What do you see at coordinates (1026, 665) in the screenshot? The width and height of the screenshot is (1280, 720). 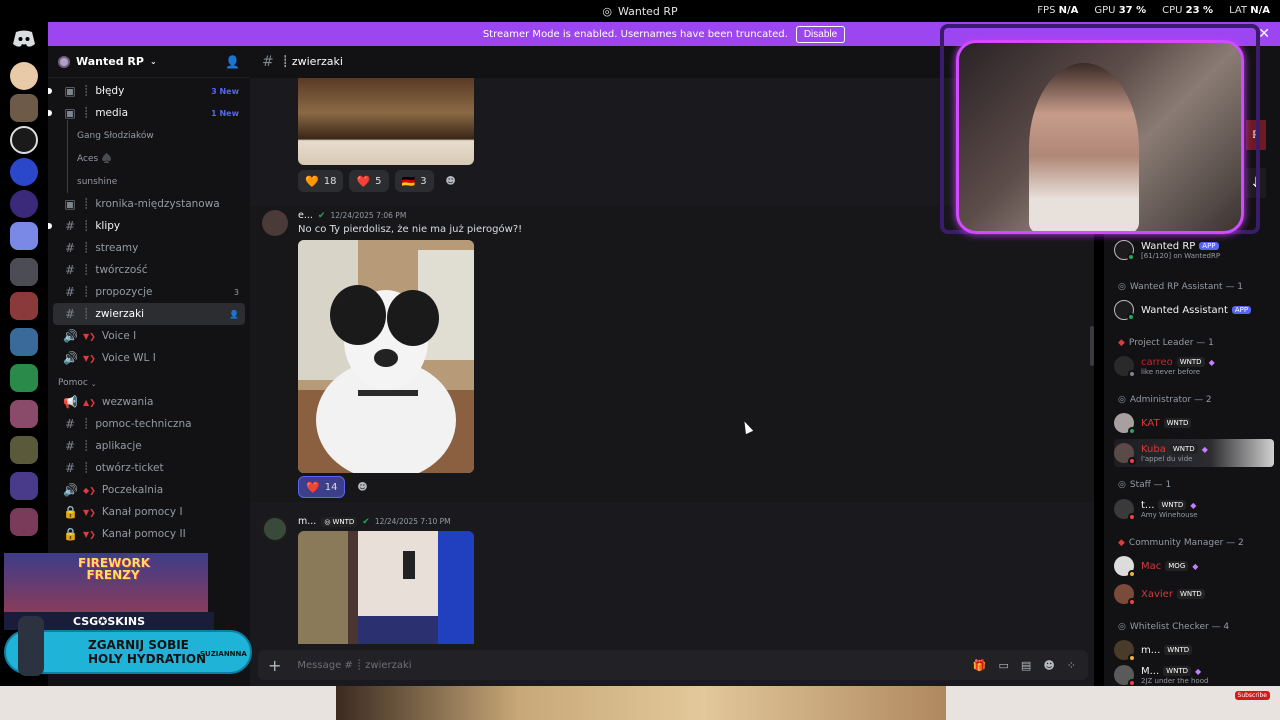 I see `sticker-icon: ▤` at bounding box center [1026, 665].